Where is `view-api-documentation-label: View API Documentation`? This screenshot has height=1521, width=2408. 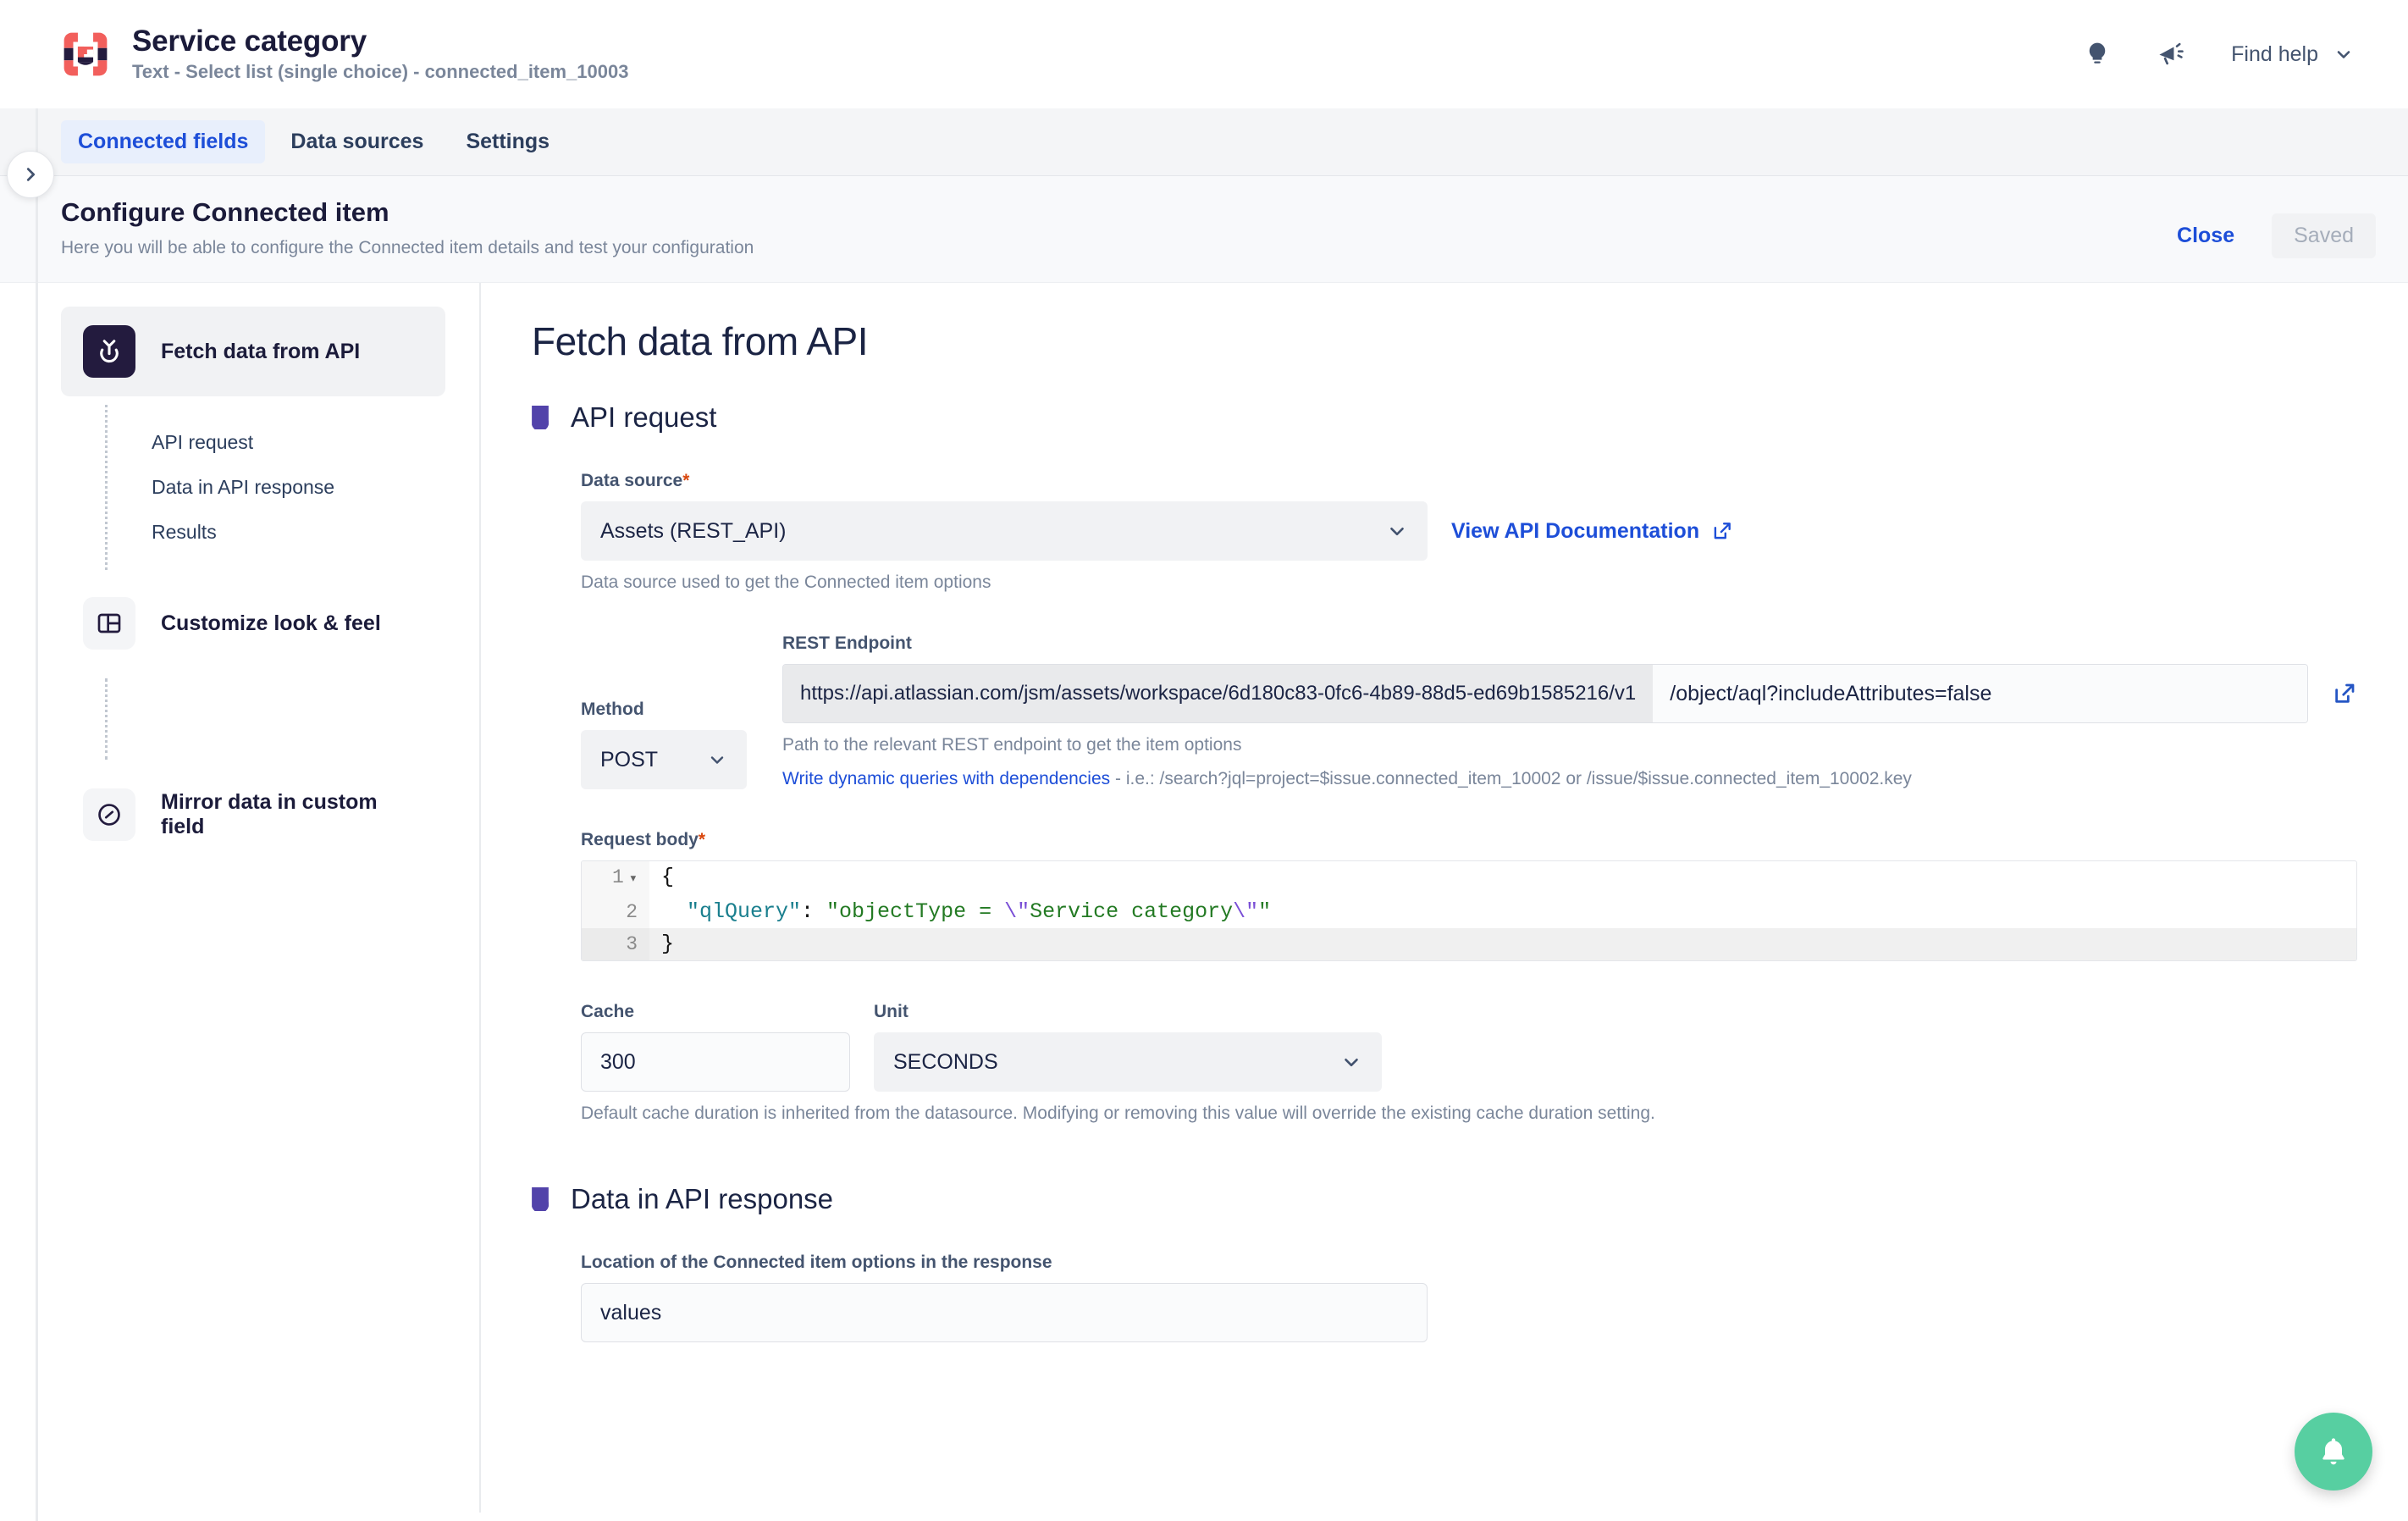 view-api-documentation-label: View API Documentation is located at coordinates (1575, 530).